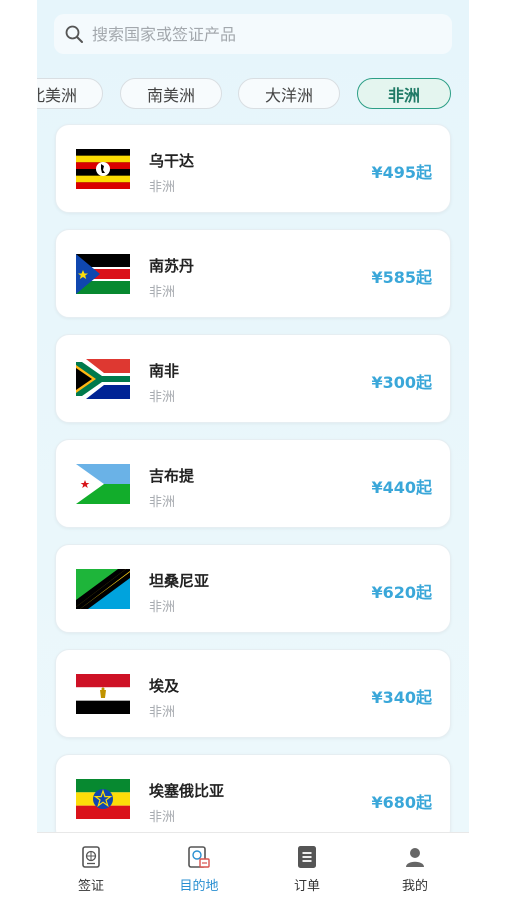 Image resolution: width=506 pixels, height=900 pixels. What do you see at coordinates (164, 371) in the screenshot?
I see `country-name: 南非` at bounding box center [164, 371].